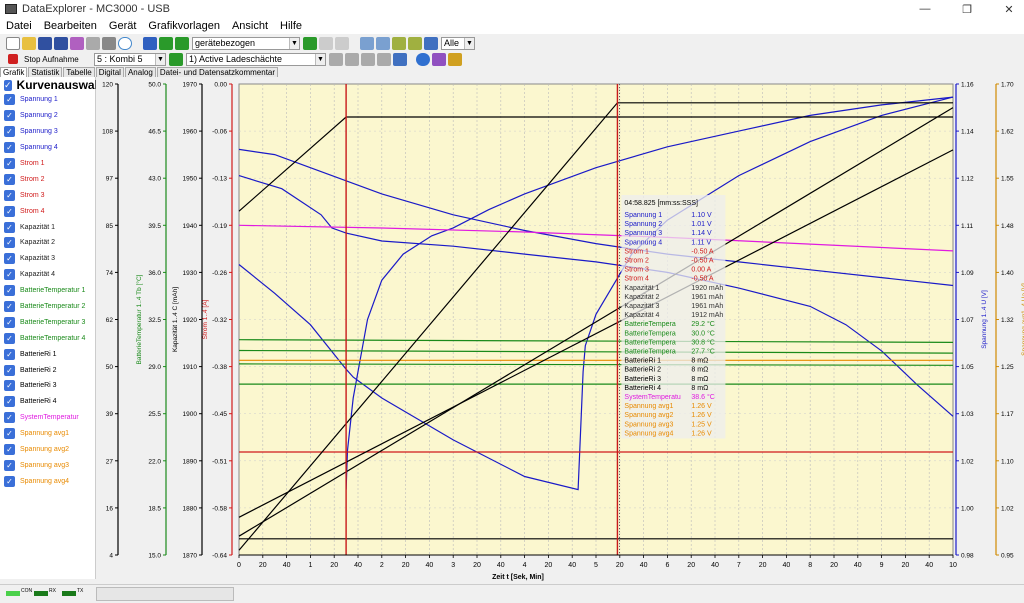 This screenshot has height=603, width=1024. Describe the element at coordinates (58, 59) in the screenshot. I see `stop-record-label: Stop Aufnahme` at that location.